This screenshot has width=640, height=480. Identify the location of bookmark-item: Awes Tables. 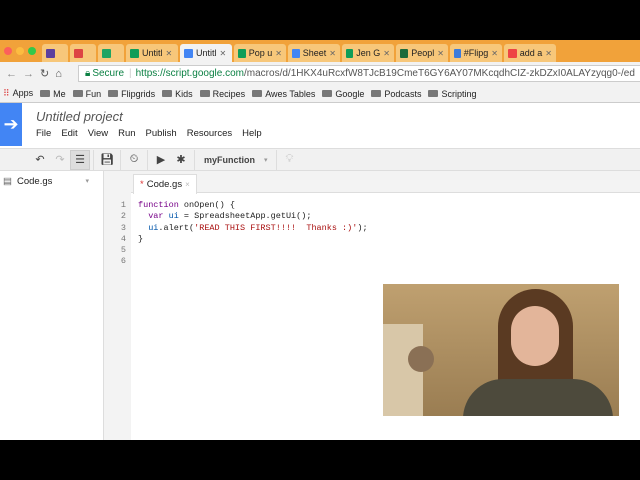
(283, 94).